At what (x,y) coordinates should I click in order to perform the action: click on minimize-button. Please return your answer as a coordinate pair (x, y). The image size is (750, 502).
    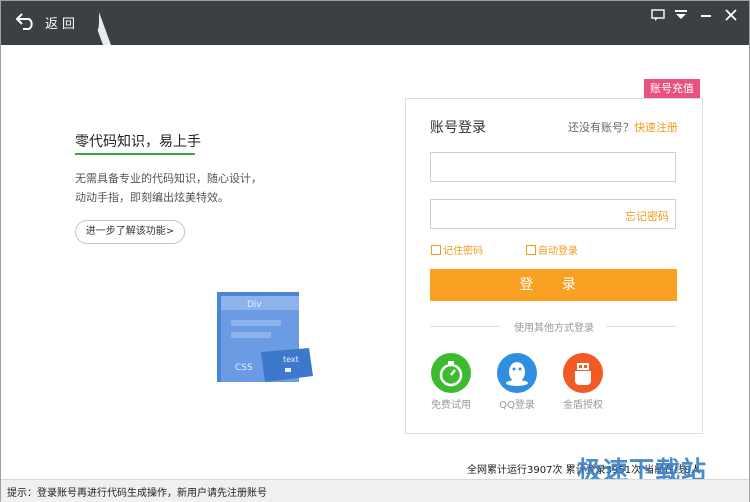
    Looking at the image, I should click on (706, 16).